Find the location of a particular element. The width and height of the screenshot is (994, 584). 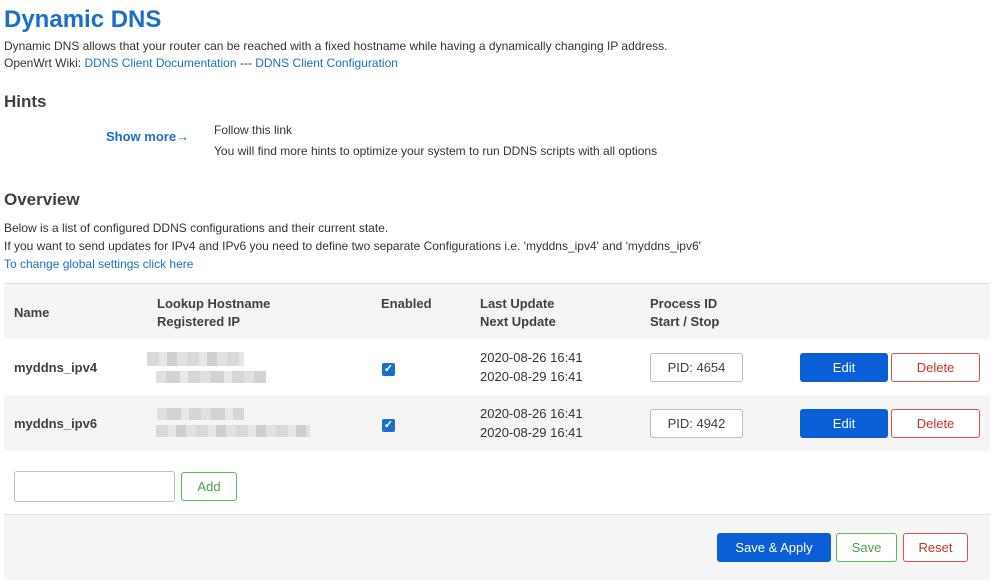

pid-start-stop-button: PID: 4654 is located at coordinates (696, 367).